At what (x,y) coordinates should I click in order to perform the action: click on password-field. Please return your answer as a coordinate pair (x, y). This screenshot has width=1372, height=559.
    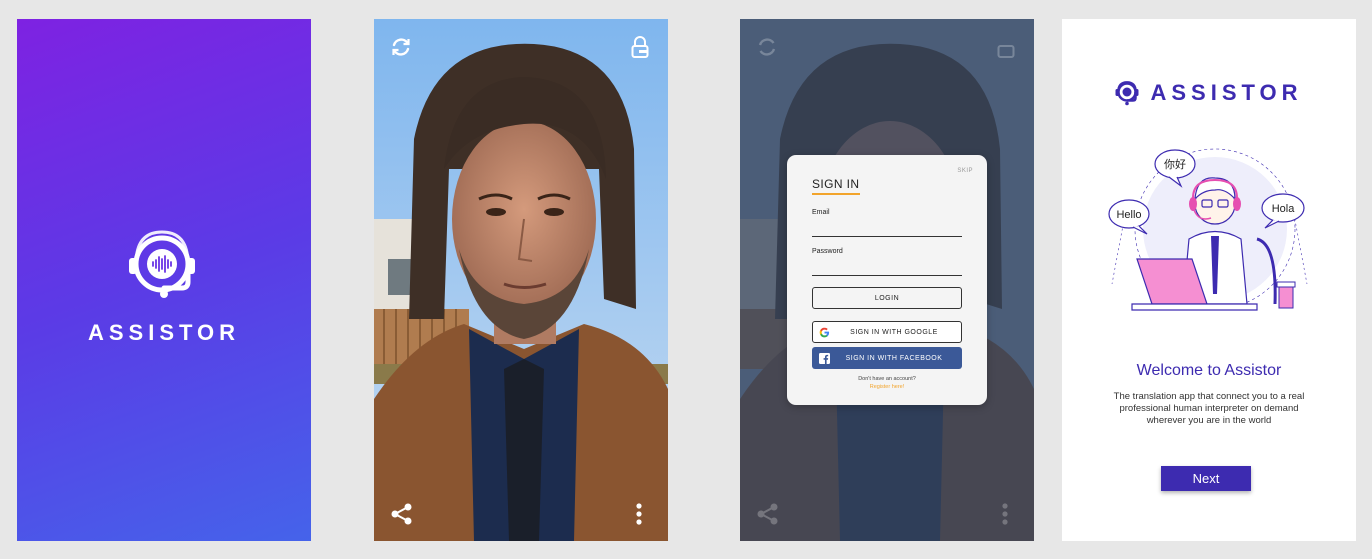
    Looking at the image, I should click on (887, 266).